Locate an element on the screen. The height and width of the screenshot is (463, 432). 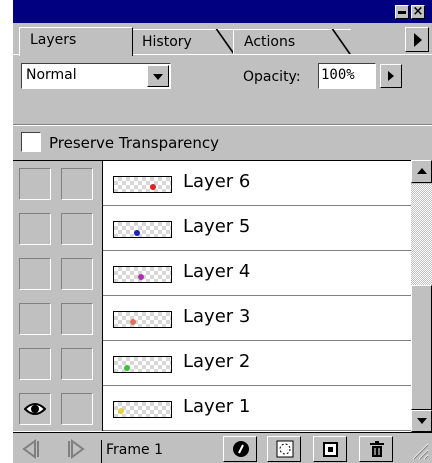
add-mask-button is located at coordinates (284, 449).